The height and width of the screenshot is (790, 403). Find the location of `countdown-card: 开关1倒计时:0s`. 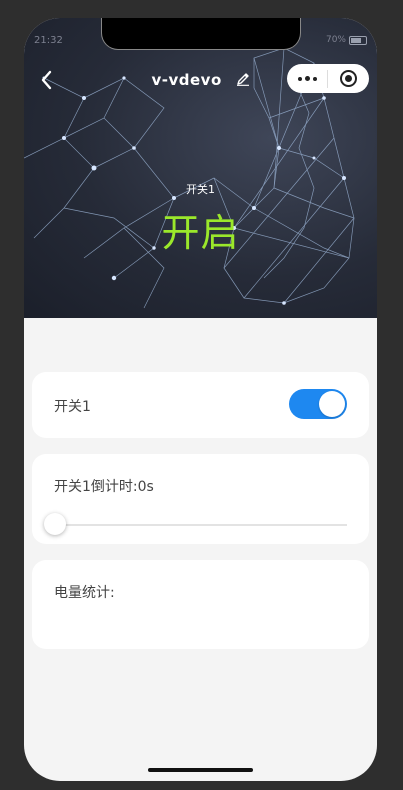

countdown-card: 开关1倒计时:0s is located at coordinates (200, 499).